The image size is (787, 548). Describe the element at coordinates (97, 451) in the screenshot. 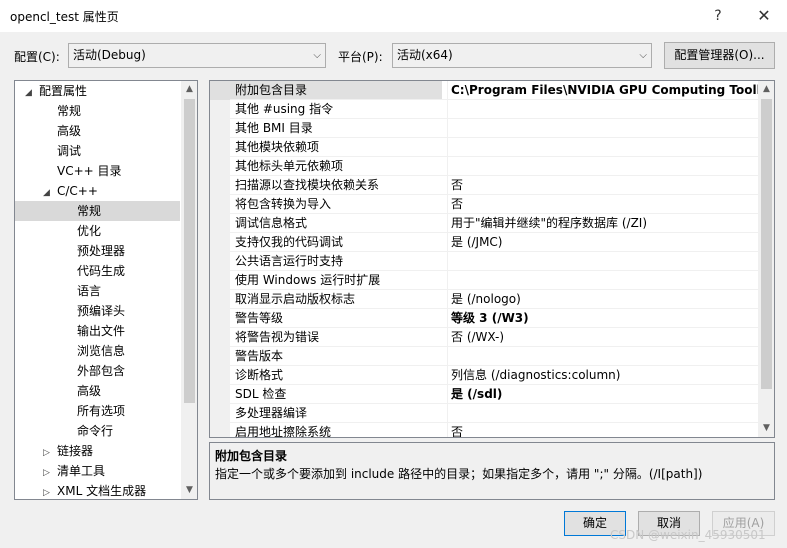

I see `tree-item: ▷ 链接器` at that location.